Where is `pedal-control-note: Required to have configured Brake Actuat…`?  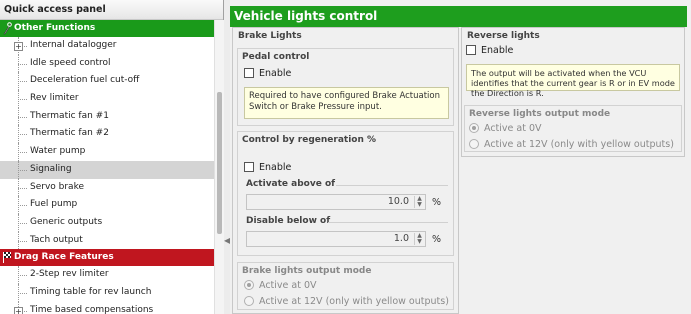 pedal-control-note: Required to have configured Brake Actuat… is located at coordinates (346, 103).